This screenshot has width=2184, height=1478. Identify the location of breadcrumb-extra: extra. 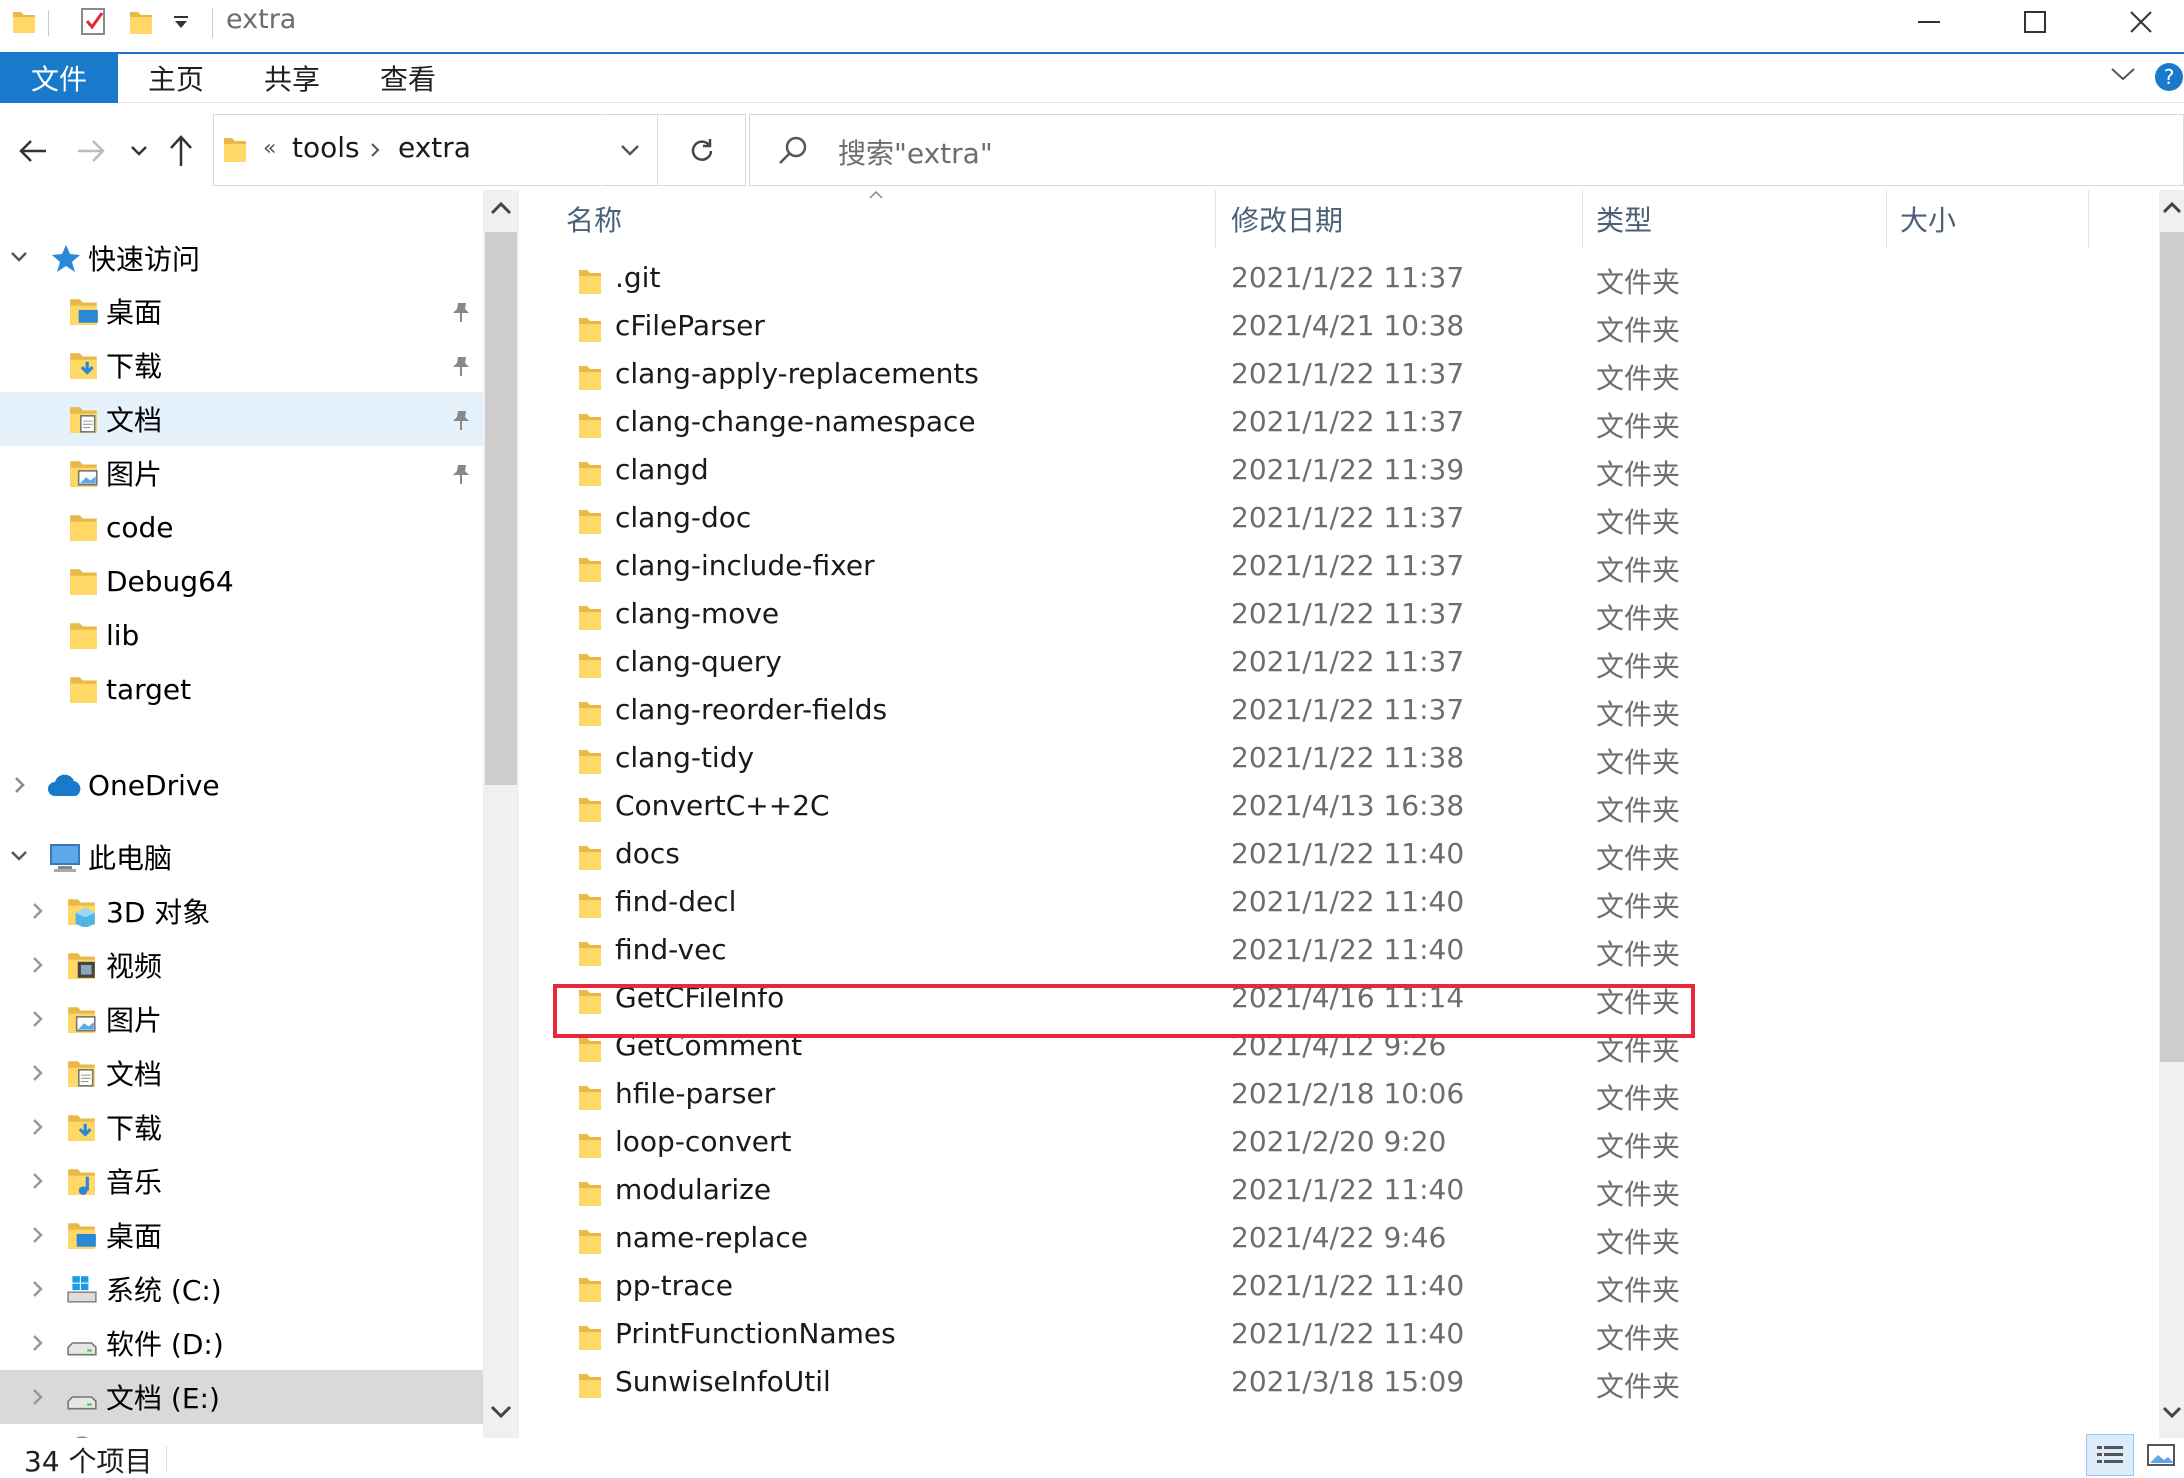
(434, 147).